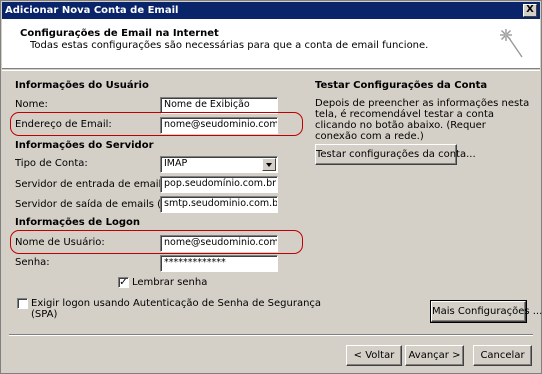 The width and height of the screenshot is (542, 374). What do you see at coordinates (219, 164) in the screenshot?
I see `account-type-select: IMAP` at bounding box center [219, 164].